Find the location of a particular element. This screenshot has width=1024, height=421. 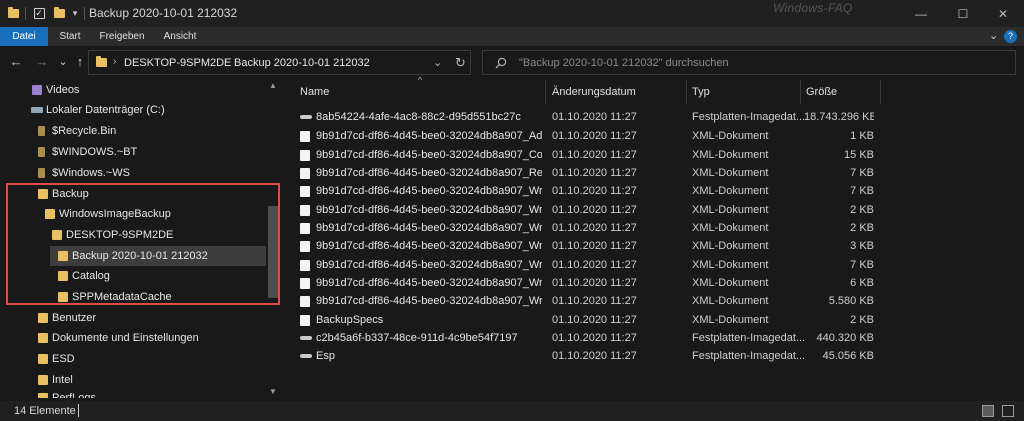

breadcrumb-computer: DESKTOP-9SPM2DE is located at coordinates (177, 63).